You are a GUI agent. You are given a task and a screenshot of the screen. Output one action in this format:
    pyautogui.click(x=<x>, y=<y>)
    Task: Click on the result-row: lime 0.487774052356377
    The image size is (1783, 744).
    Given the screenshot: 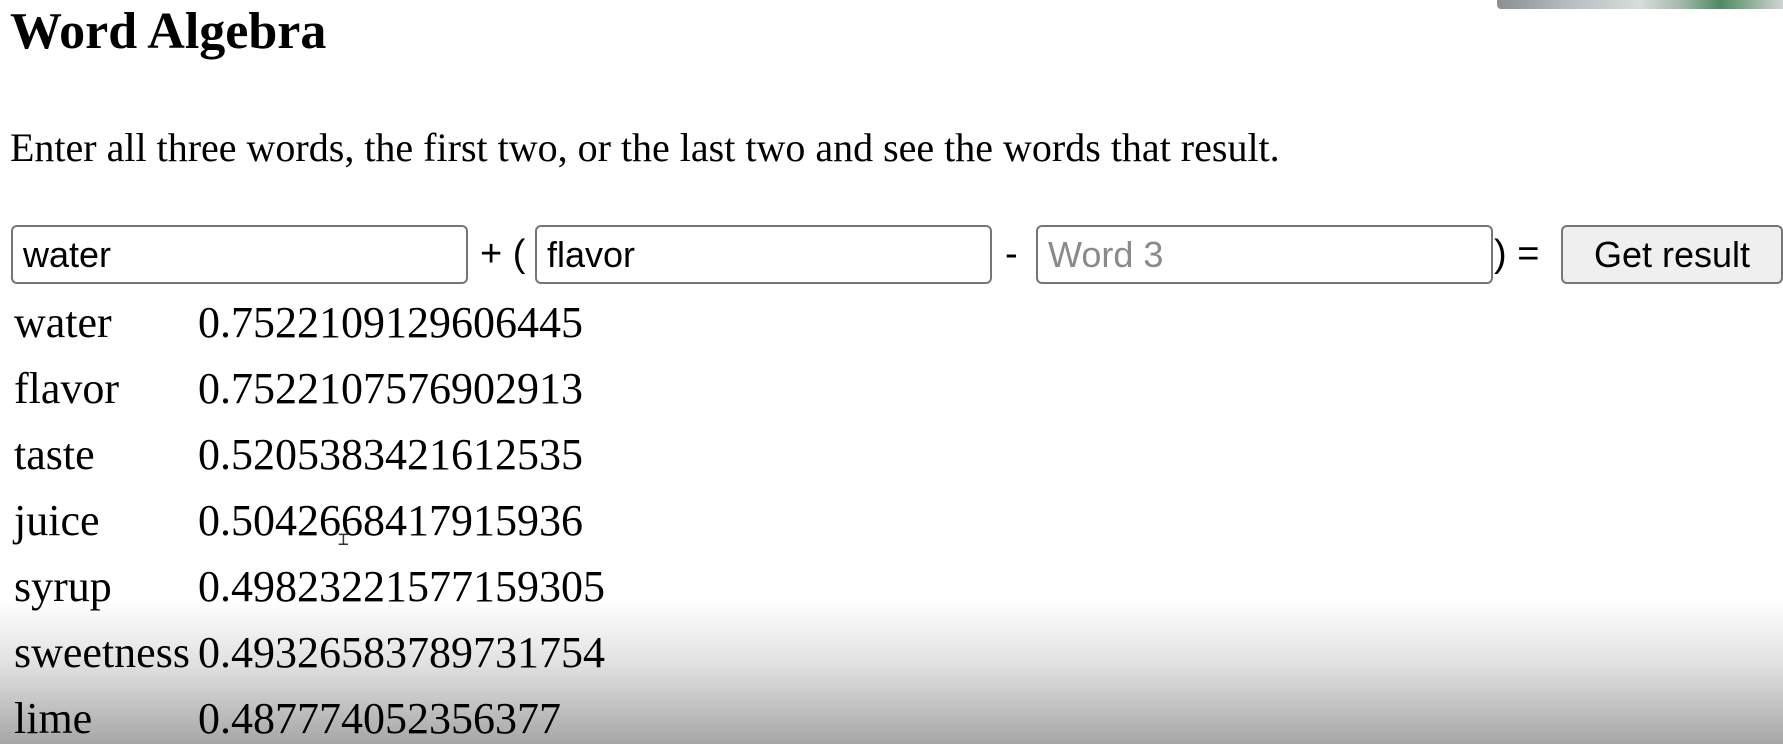 What is the action you would take?
    pyautogui.click(x=309, y=715)
    